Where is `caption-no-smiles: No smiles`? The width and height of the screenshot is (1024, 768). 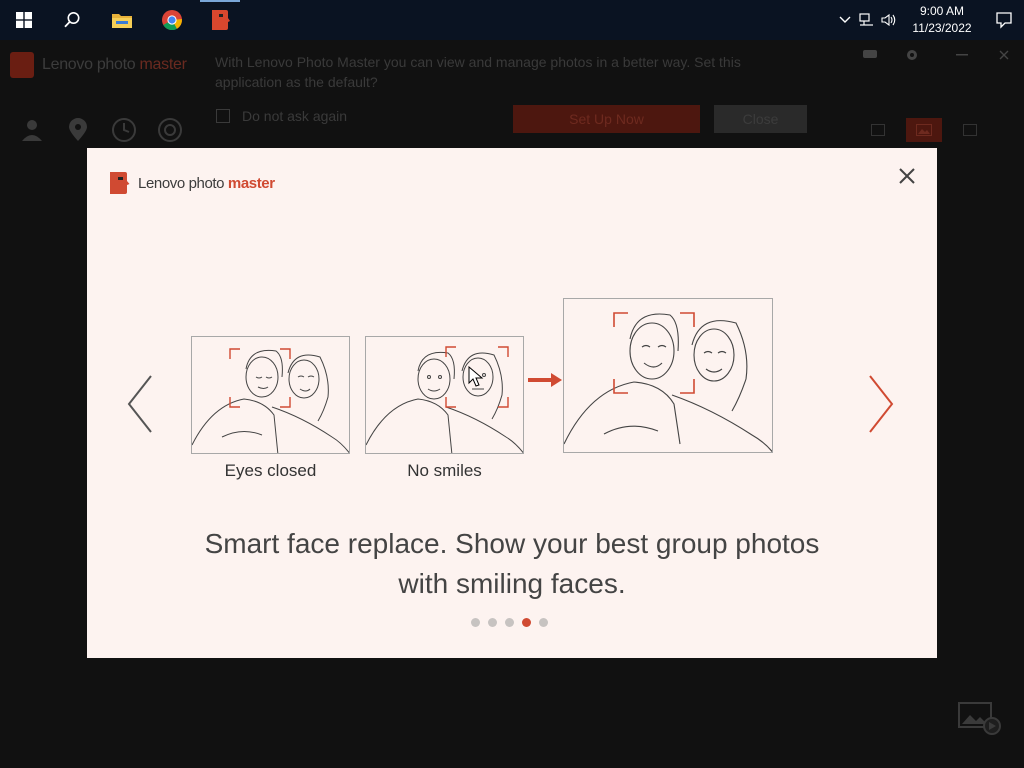
caption-no-smiles: No smiles is located at coordinates (444, 470).